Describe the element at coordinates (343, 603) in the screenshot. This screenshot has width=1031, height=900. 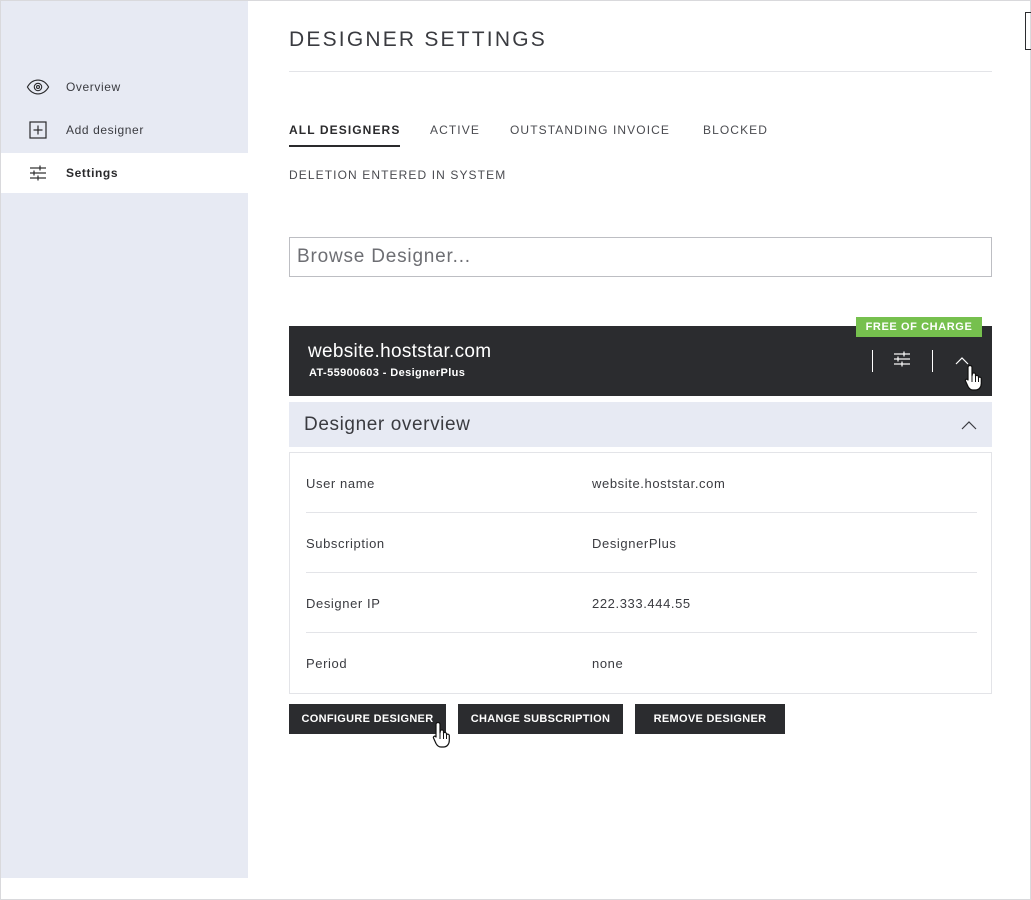
I see `detail-label: Designer IP` at that location.